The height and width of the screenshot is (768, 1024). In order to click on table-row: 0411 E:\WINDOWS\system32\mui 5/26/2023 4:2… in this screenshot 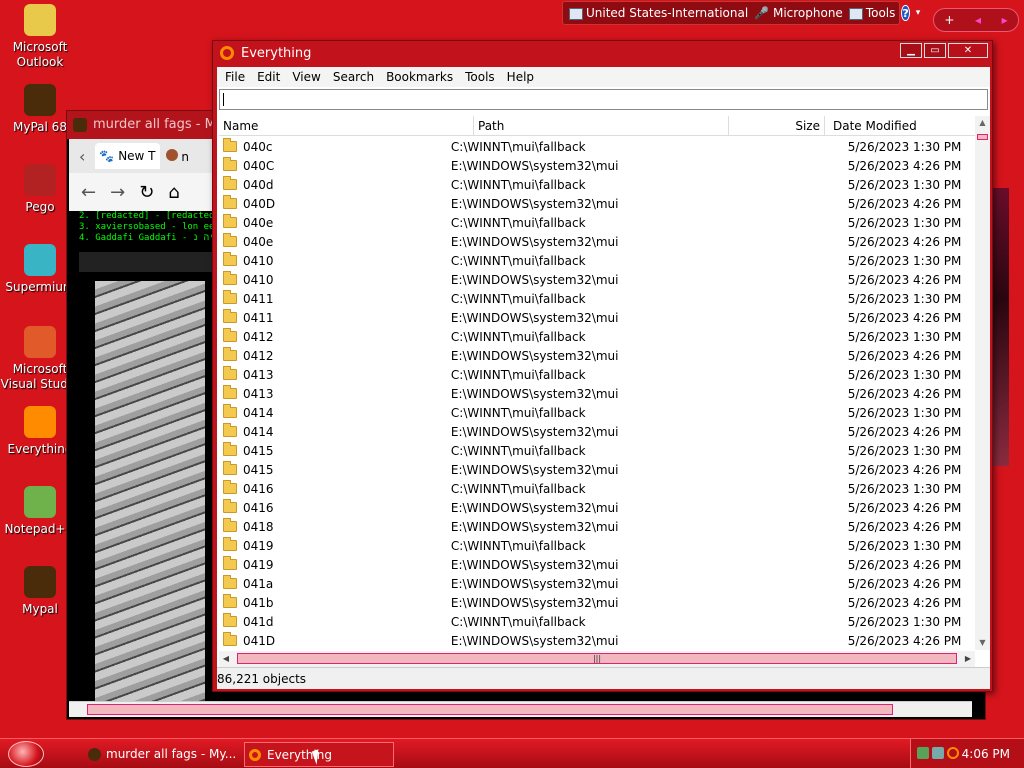, I will do `click(597, 317)`.